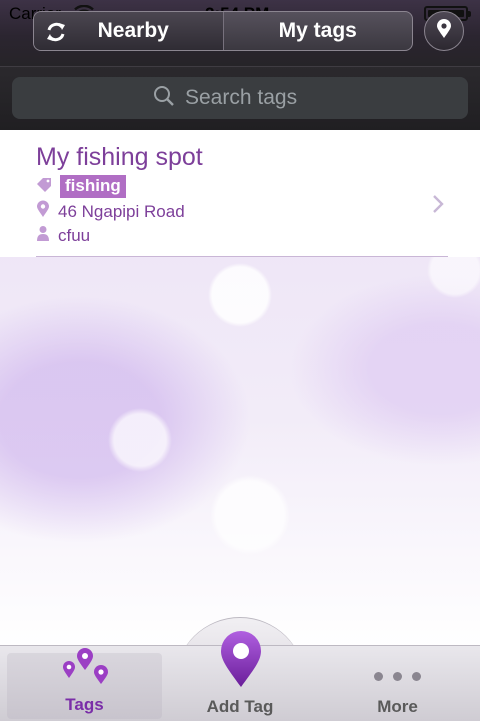  I want to click on user-icon, so click(43, 235).